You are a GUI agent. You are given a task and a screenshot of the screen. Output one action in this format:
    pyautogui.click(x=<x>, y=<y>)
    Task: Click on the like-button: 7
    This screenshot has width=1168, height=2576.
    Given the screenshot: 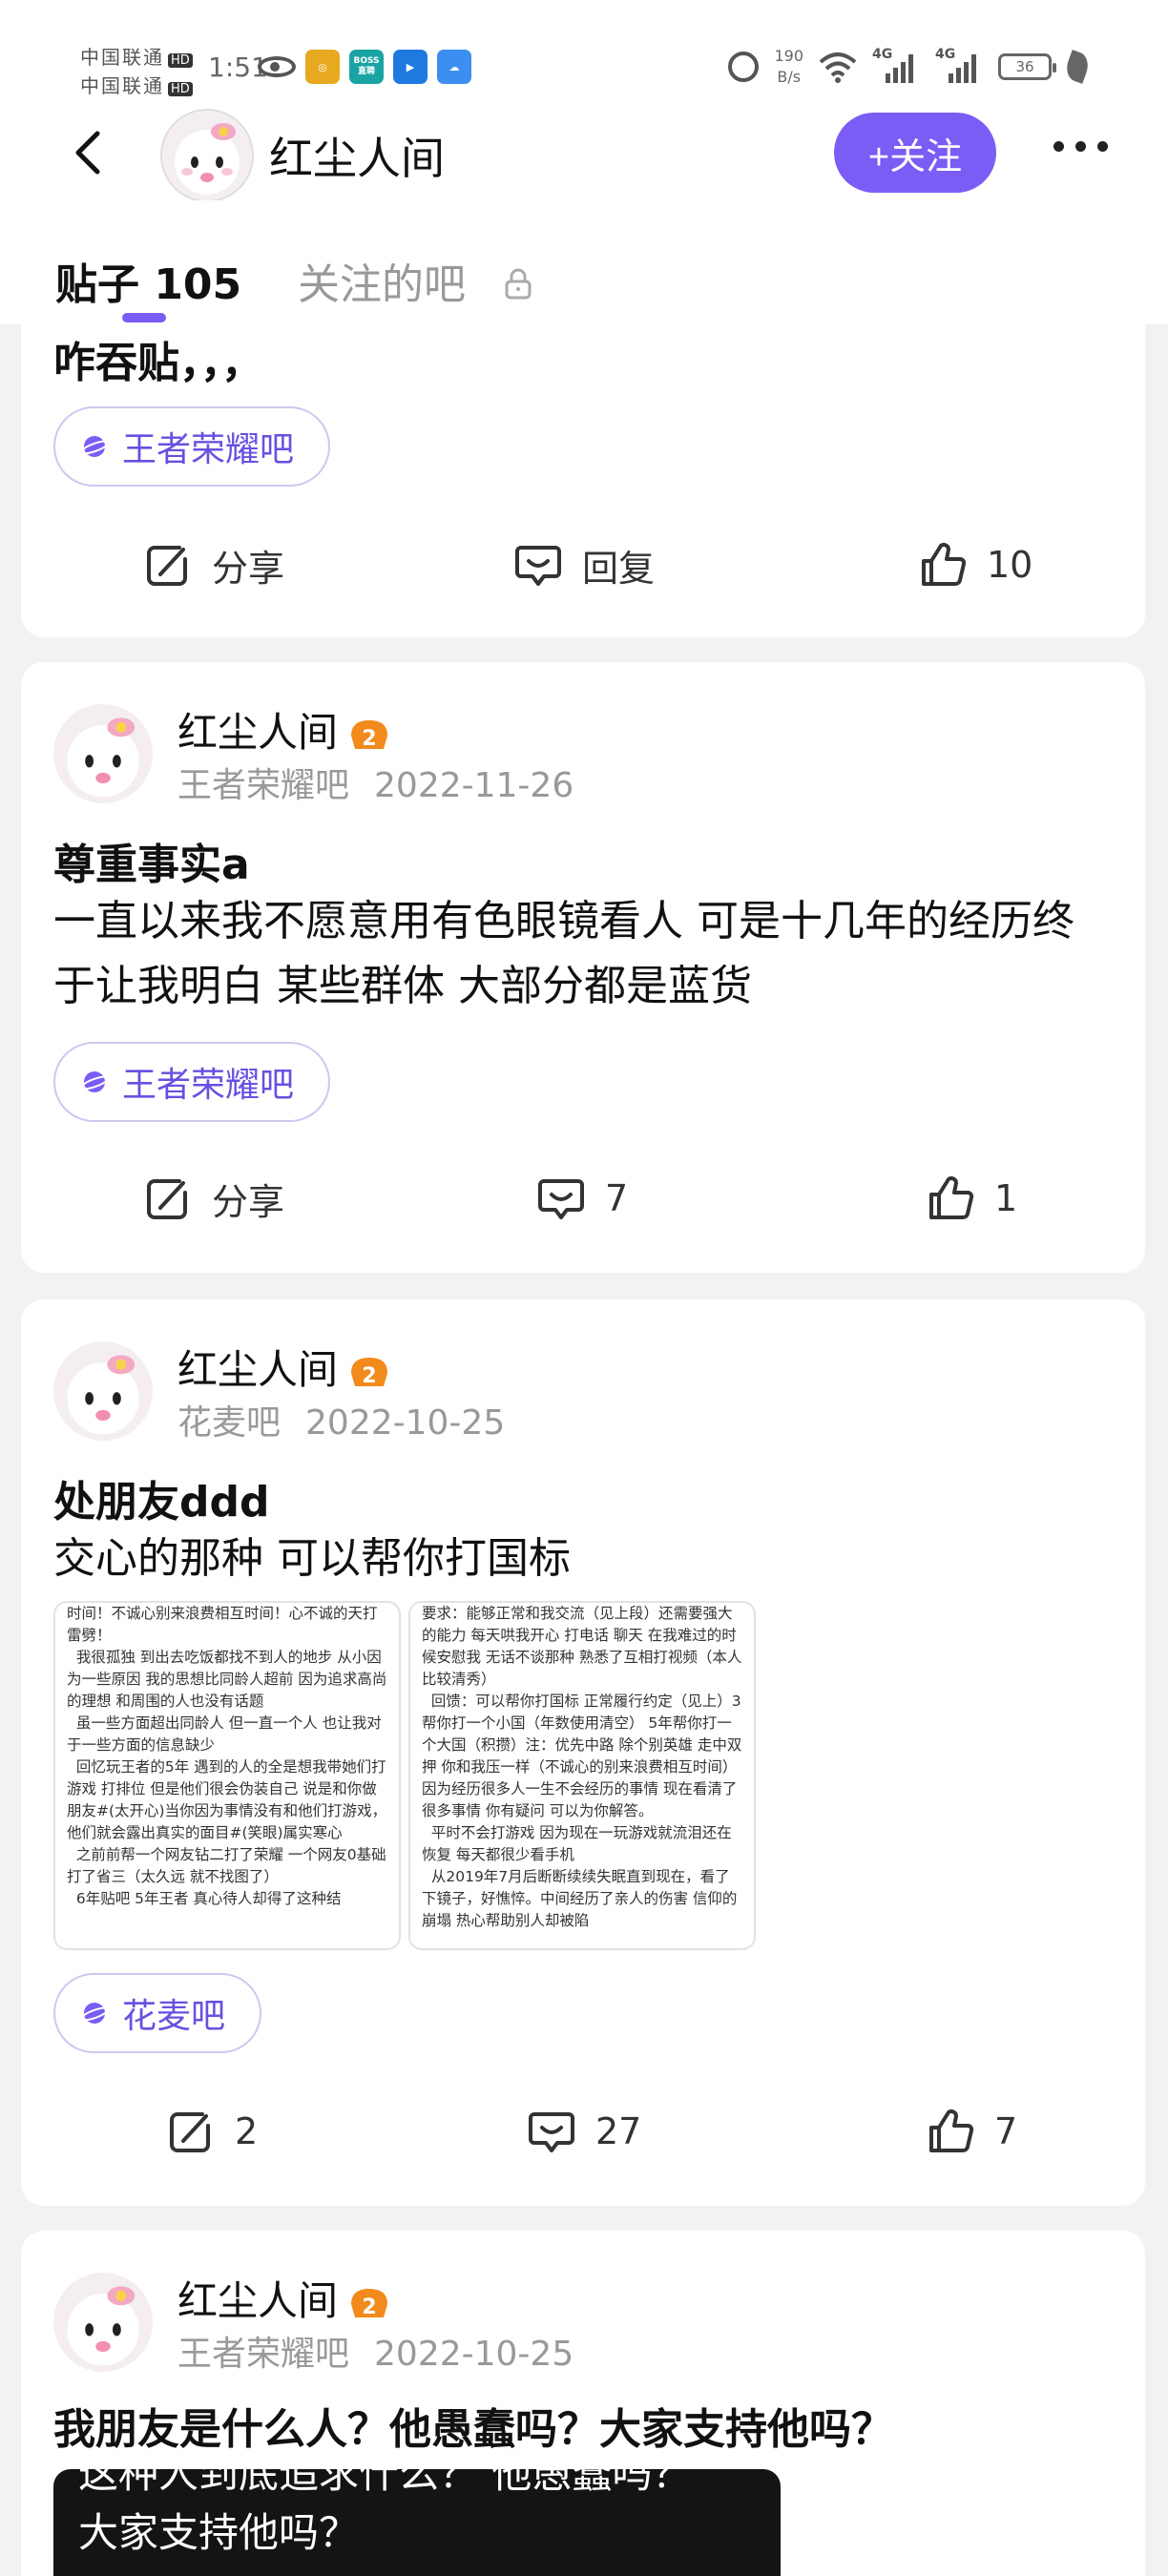 What is the action you would take?
    pyautogui.click(x=971, y=2131)
    